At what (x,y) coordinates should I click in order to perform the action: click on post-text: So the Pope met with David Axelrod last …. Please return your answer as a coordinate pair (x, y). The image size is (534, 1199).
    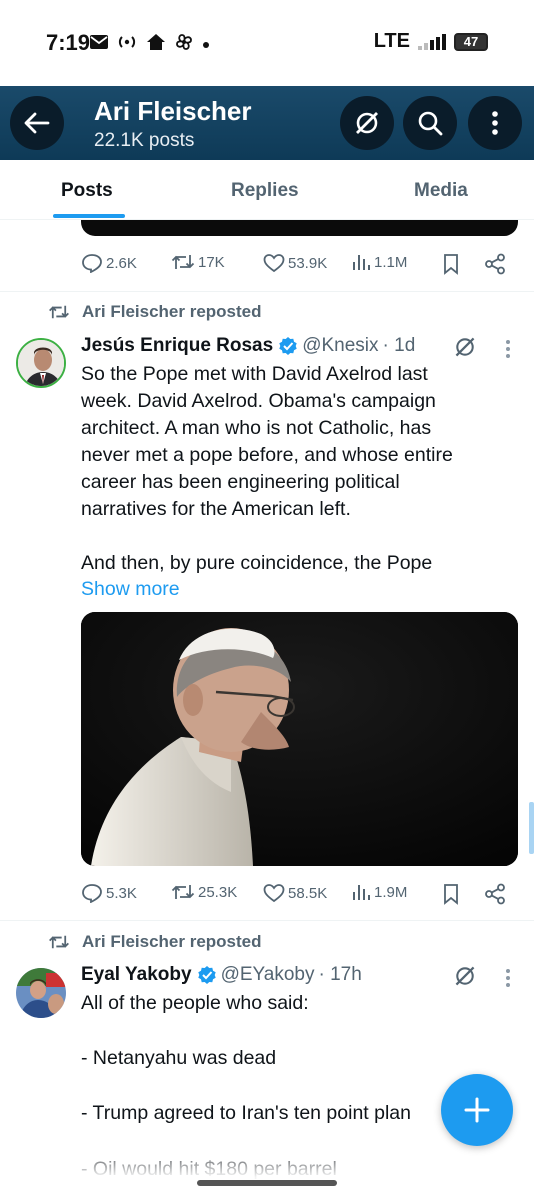
    Looking at the image, I should click on (267, 468).